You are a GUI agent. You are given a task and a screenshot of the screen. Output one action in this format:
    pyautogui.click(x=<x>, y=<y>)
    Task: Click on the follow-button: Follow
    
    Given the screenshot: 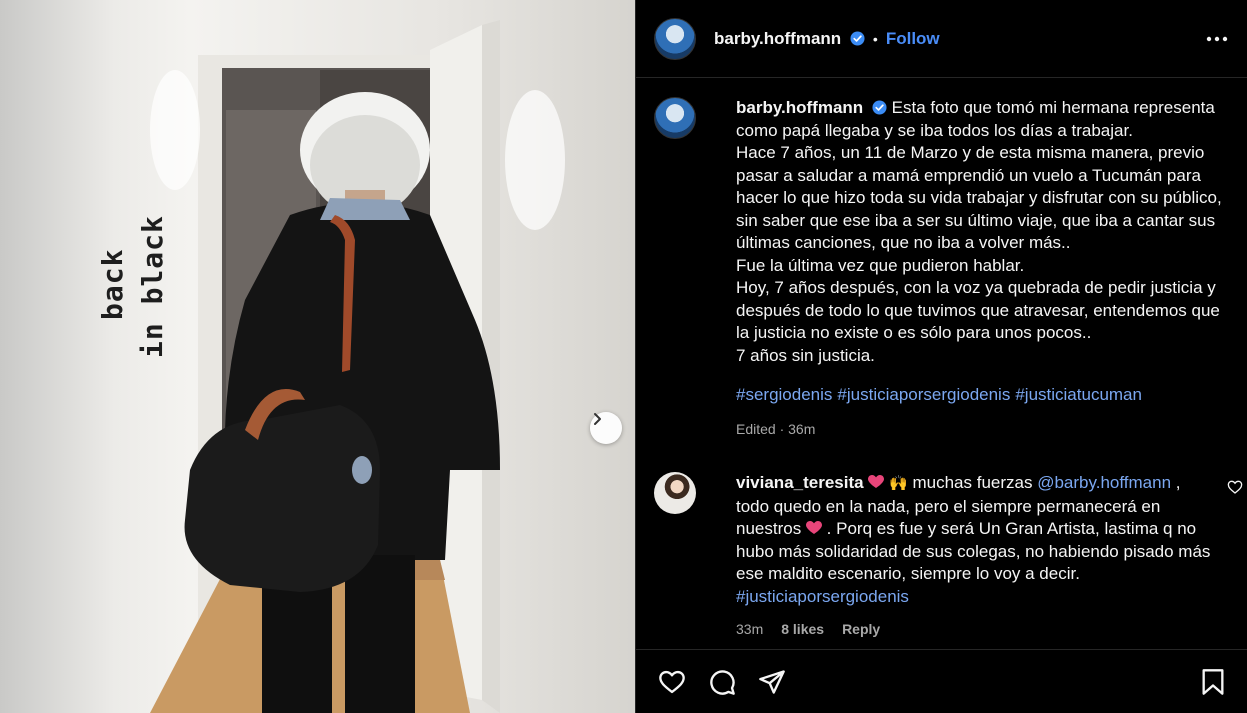 What is the action you would take?
    pyautogui.click(x=913, y=39)
    